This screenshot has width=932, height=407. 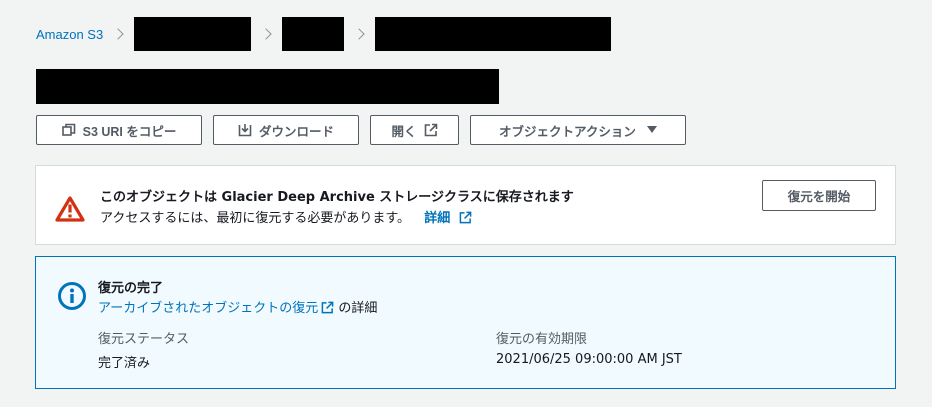 I want to click on download-button: ダウンロード, so click(x=286, y=130).